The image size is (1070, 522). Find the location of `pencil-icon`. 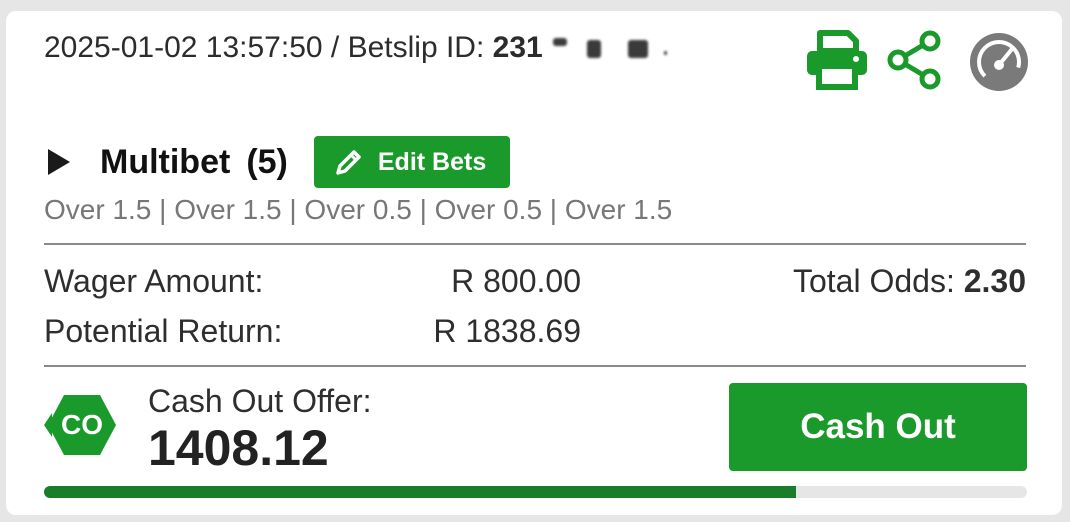

pencil-icon is located at coordinates (348, 162).